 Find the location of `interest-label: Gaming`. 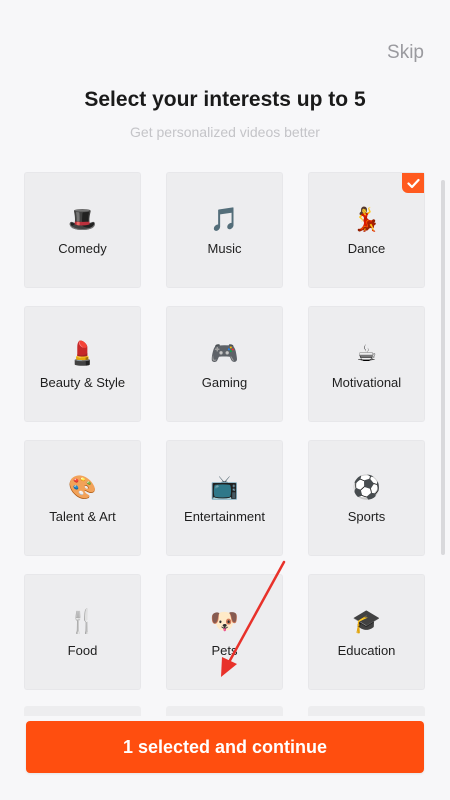

interest-label: Gaming is located at coordinates (224, 382).